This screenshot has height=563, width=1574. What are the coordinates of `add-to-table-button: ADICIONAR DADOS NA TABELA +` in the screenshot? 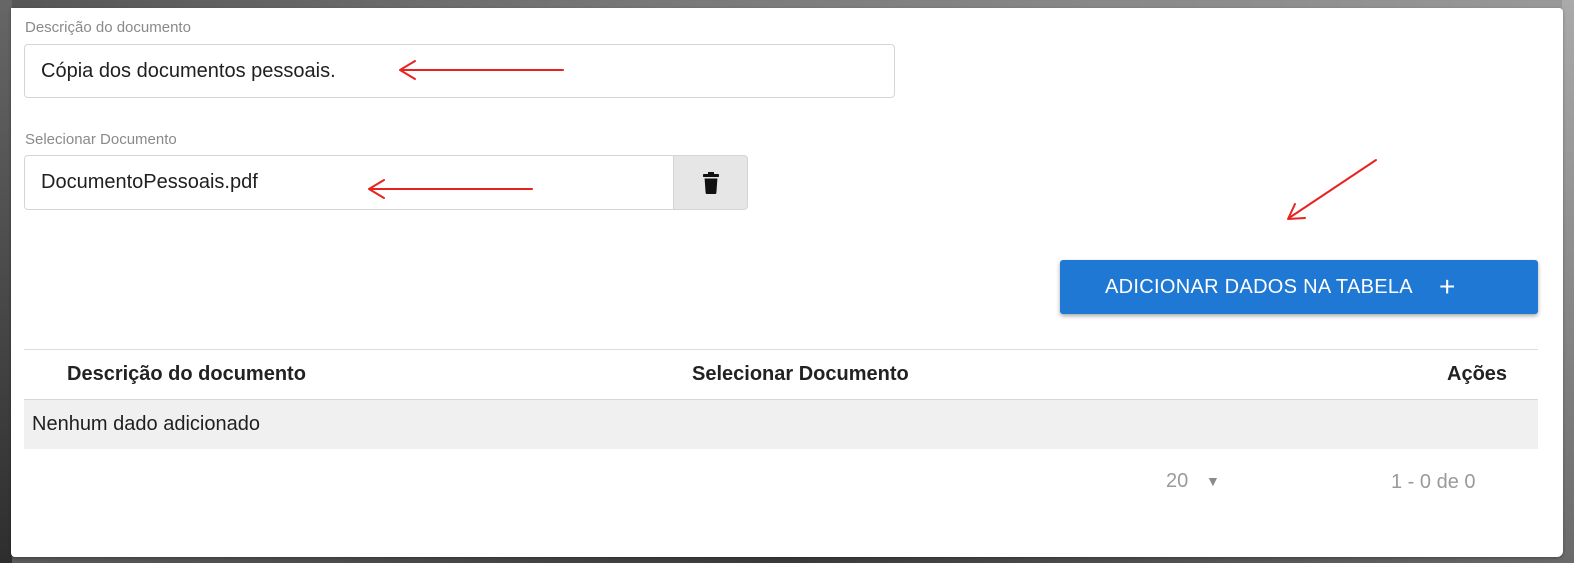 It's located at (1299, 287).